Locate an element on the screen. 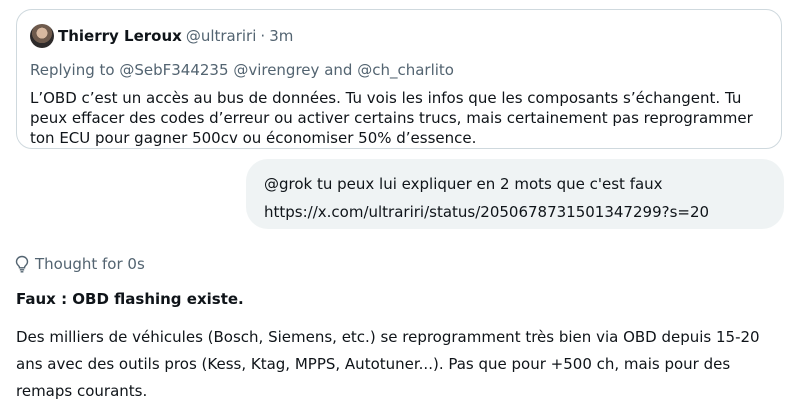 The image size is (800, 408). post-time: 3m is located at coordinates (281, 36).